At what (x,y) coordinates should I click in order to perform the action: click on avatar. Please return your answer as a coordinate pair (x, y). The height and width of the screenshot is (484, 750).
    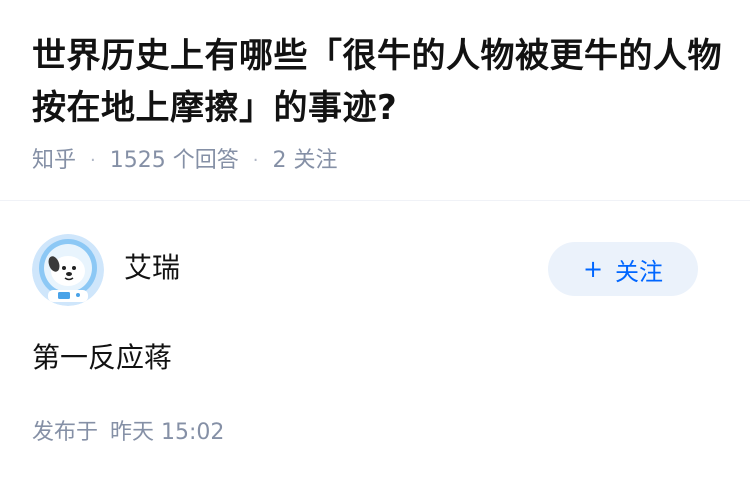
    Looking at the image, I should click on (68, 270).